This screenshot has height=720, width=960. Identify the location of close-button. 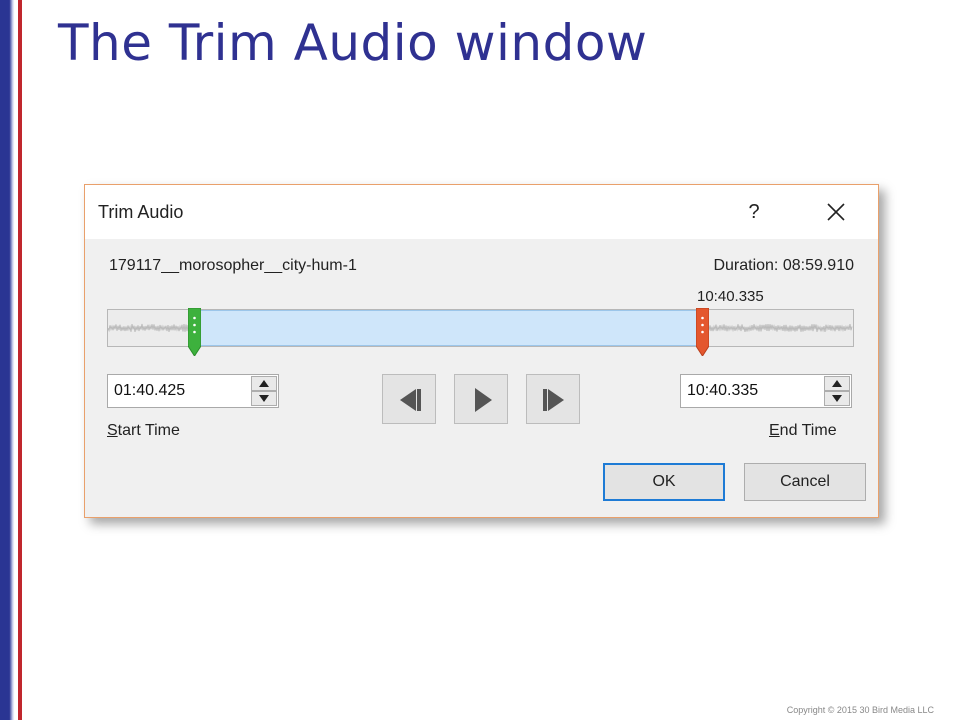
(836, 212).